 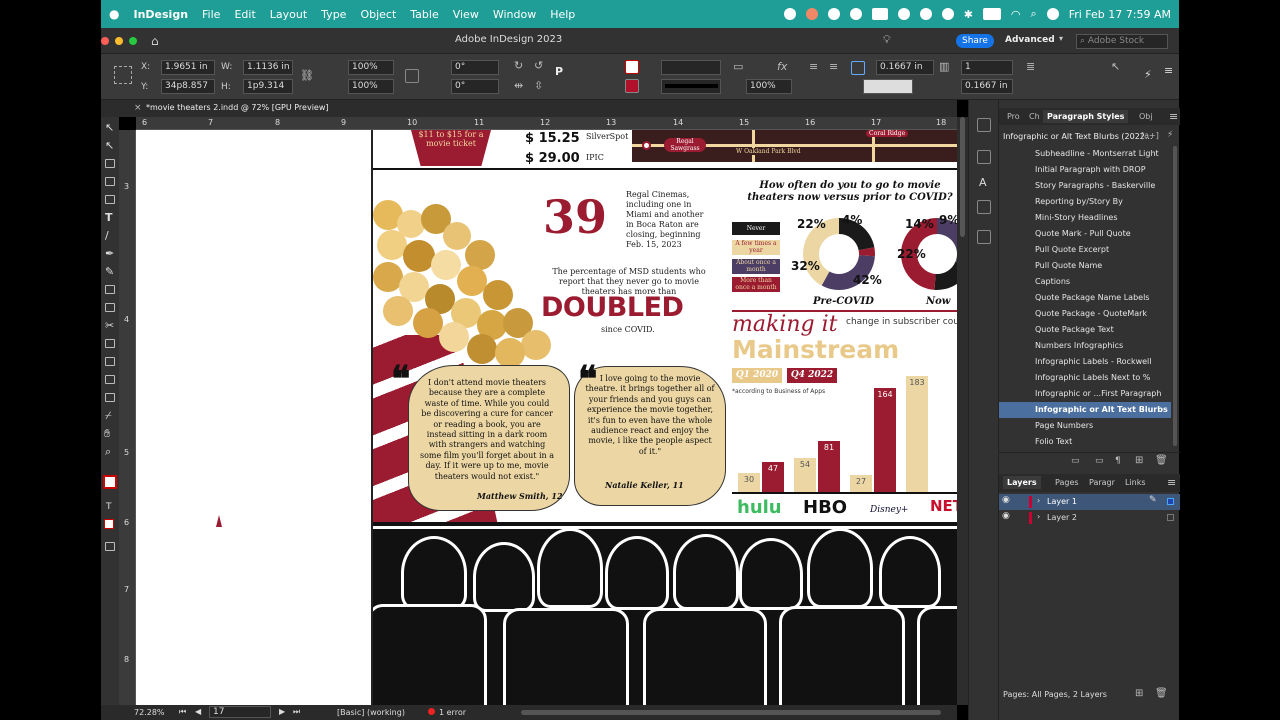 I want to click on style-item: Infographic or ...First Paragraph, so click(x=1085, y=394).